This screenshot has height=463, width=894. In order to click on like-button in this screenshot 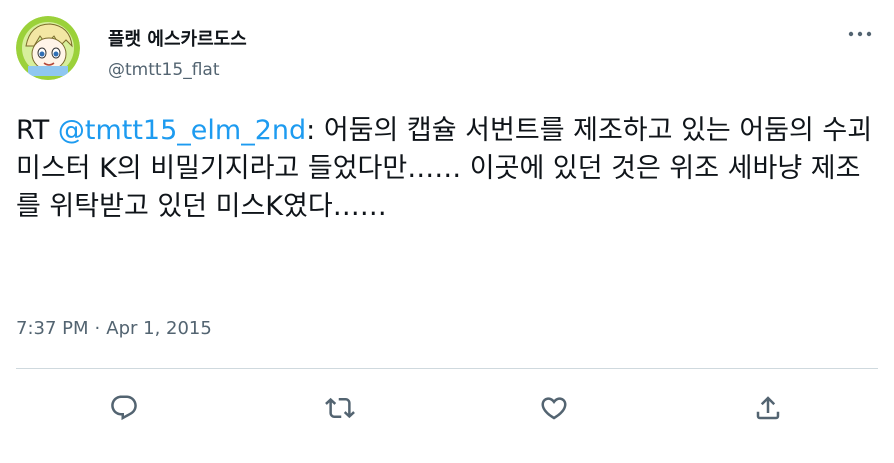, I will do `click(554, 408)`.